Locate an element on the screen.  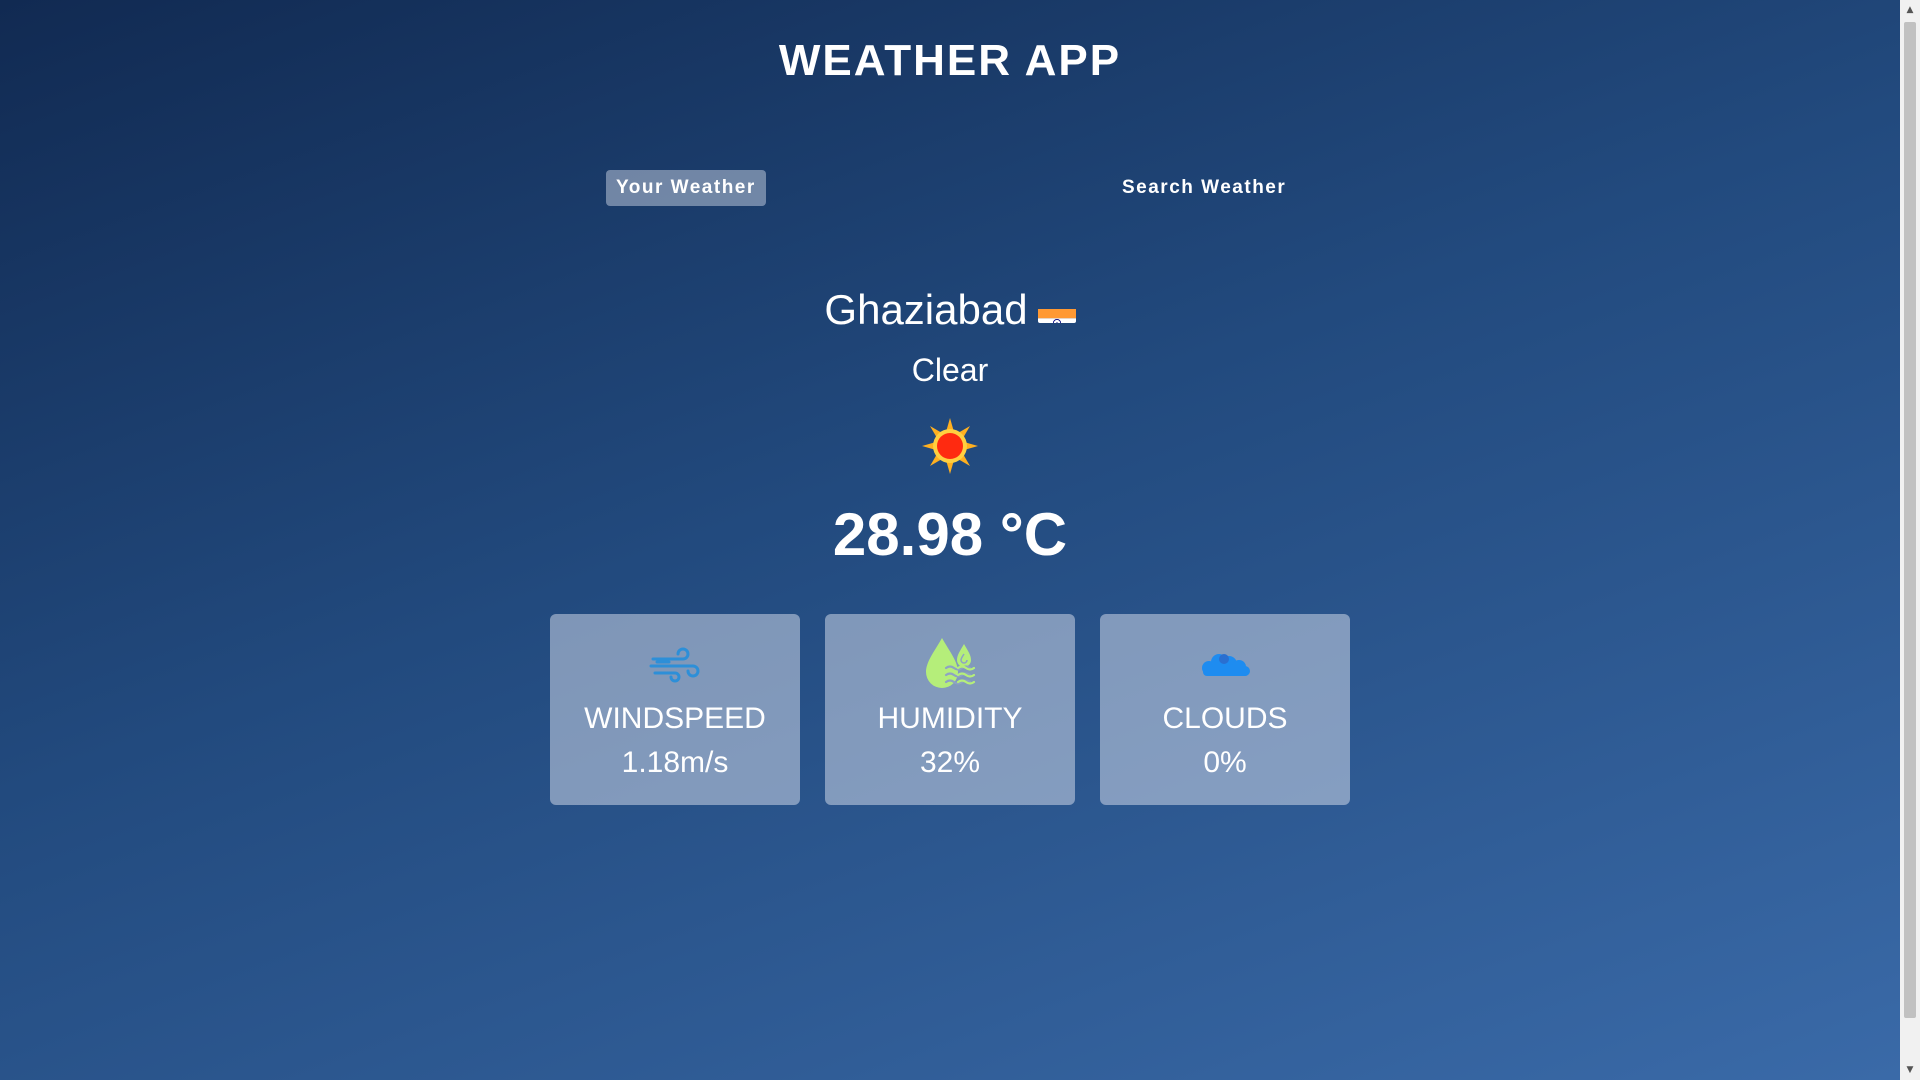
city-heading: Ghaziabad is located at coordinates (950, 310).